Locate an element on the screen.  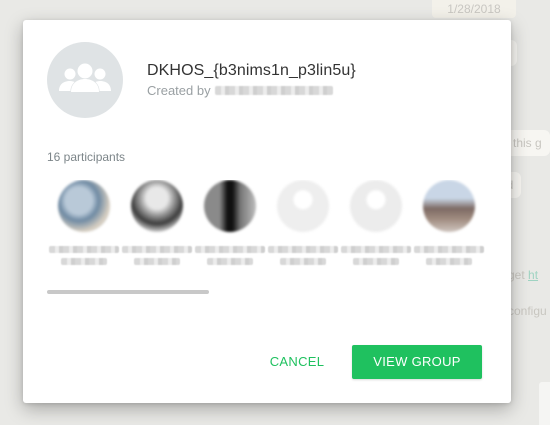
participants-scrollbar is located at coordinates (128, 292).